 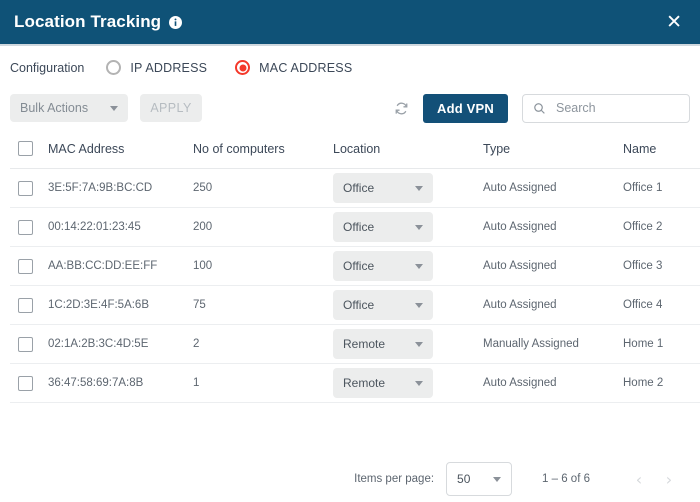 I want to click on cell-no-of-computers: 1, so click(x=263, y=383).